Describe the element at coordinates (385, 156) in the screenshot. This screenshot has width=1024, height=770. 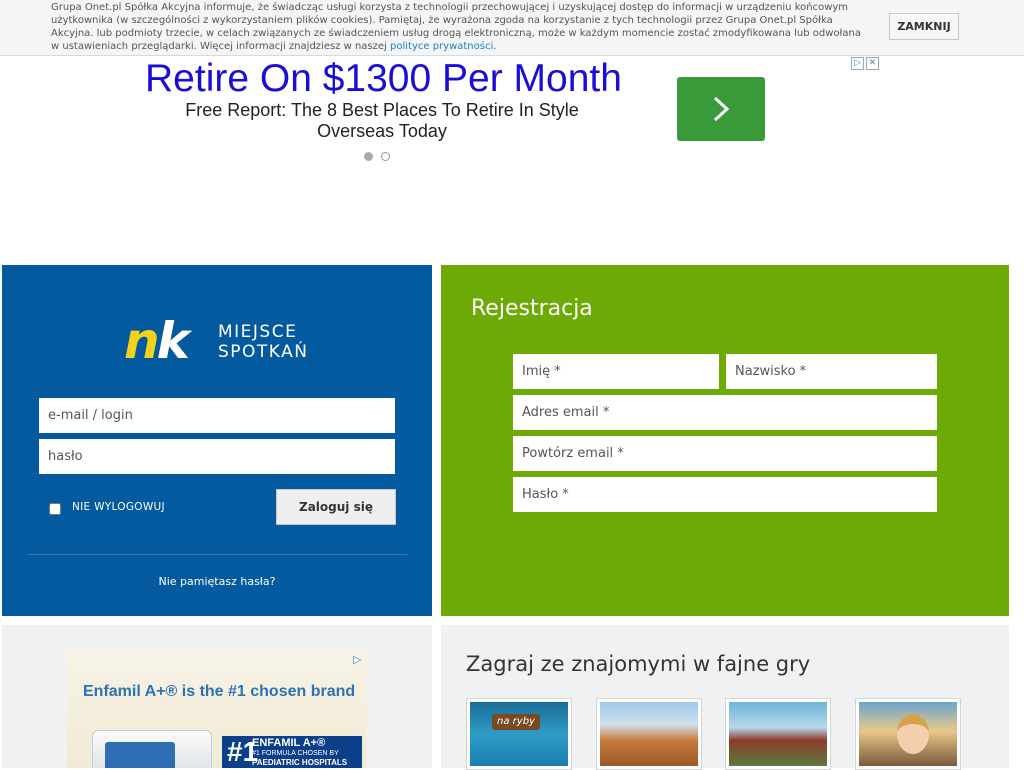
I see `carousel-dot` at that location.